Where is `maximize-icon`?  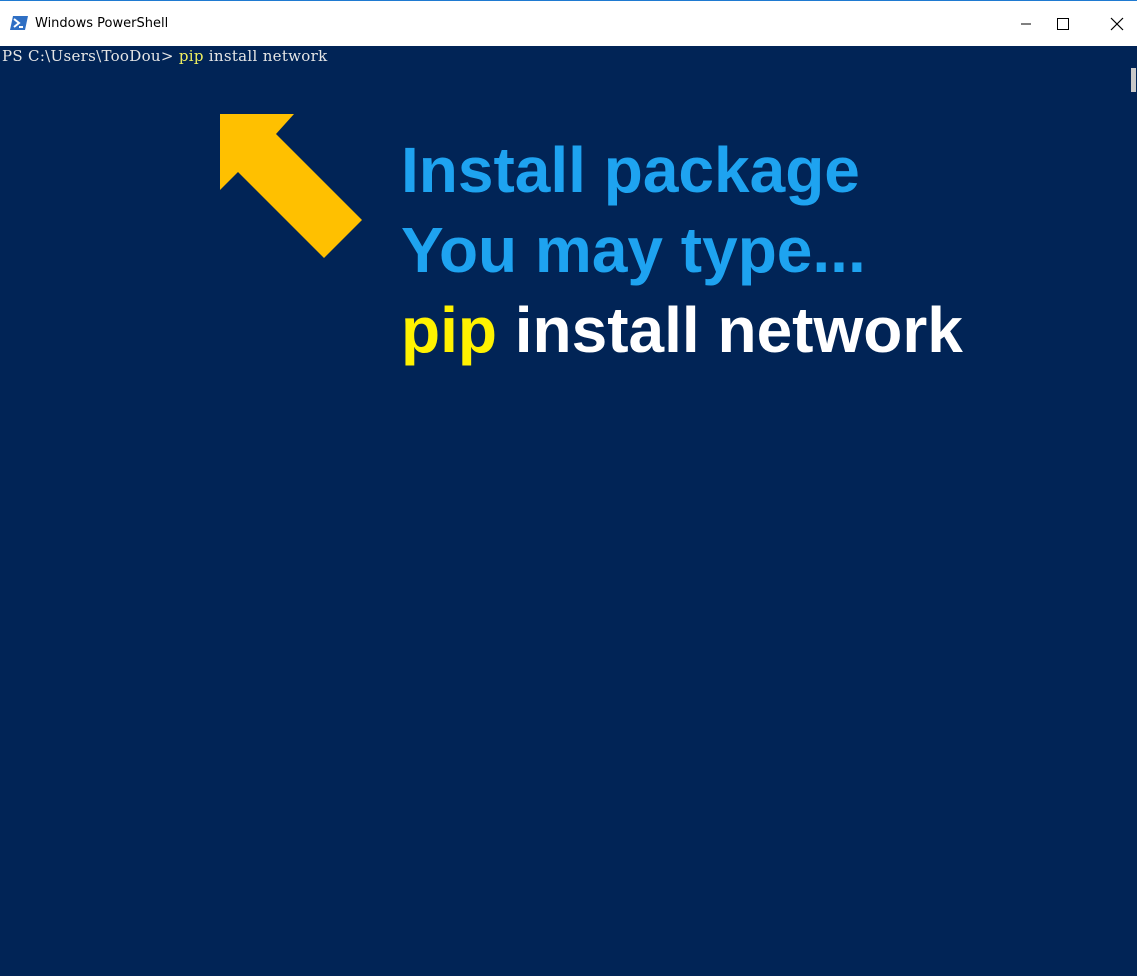
maximize-icon is located at coordinates (1063, 24).